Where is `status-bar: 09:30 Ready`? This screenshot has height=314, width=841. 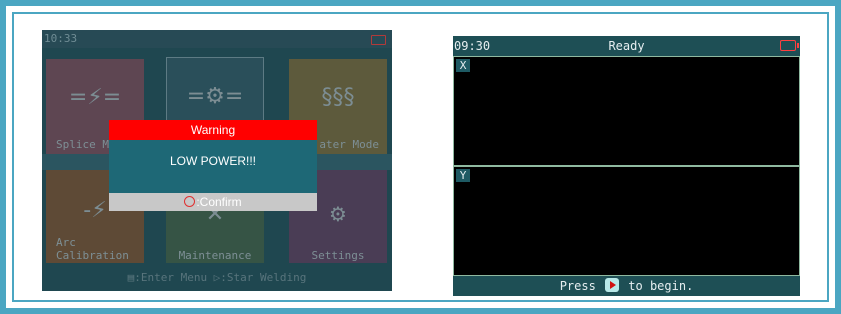
status-bar: 09:30 Ready is located at coordinates (626, 46).